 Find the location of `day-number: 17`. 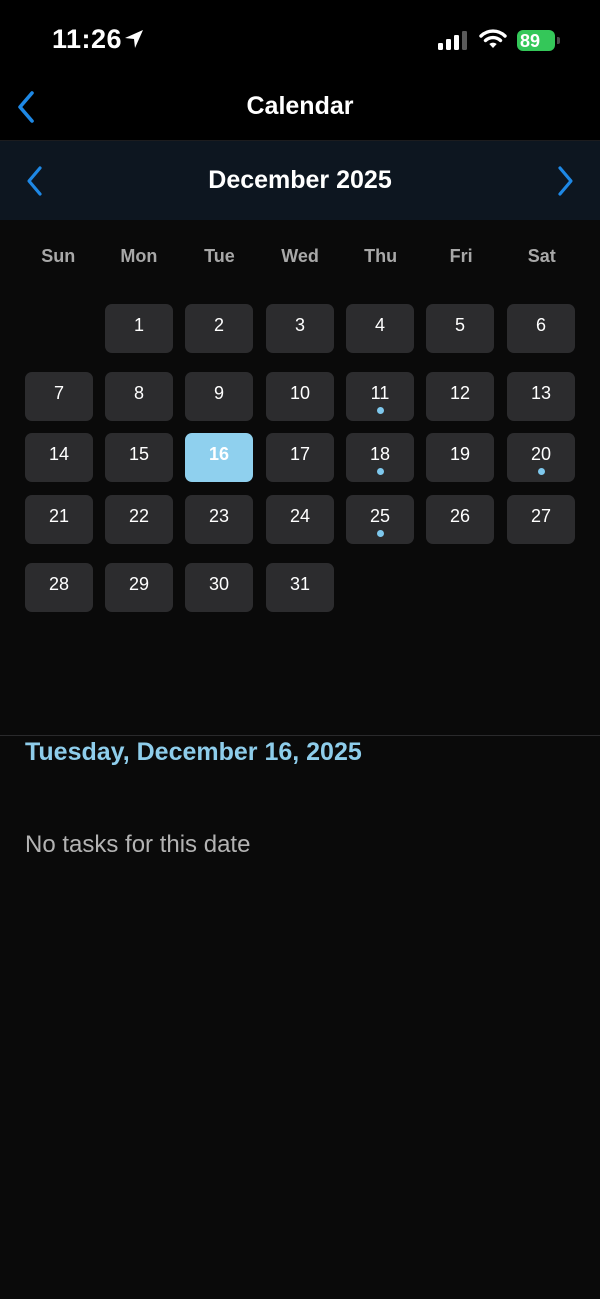

day-number: 17 is located at coordinates (300, 454).